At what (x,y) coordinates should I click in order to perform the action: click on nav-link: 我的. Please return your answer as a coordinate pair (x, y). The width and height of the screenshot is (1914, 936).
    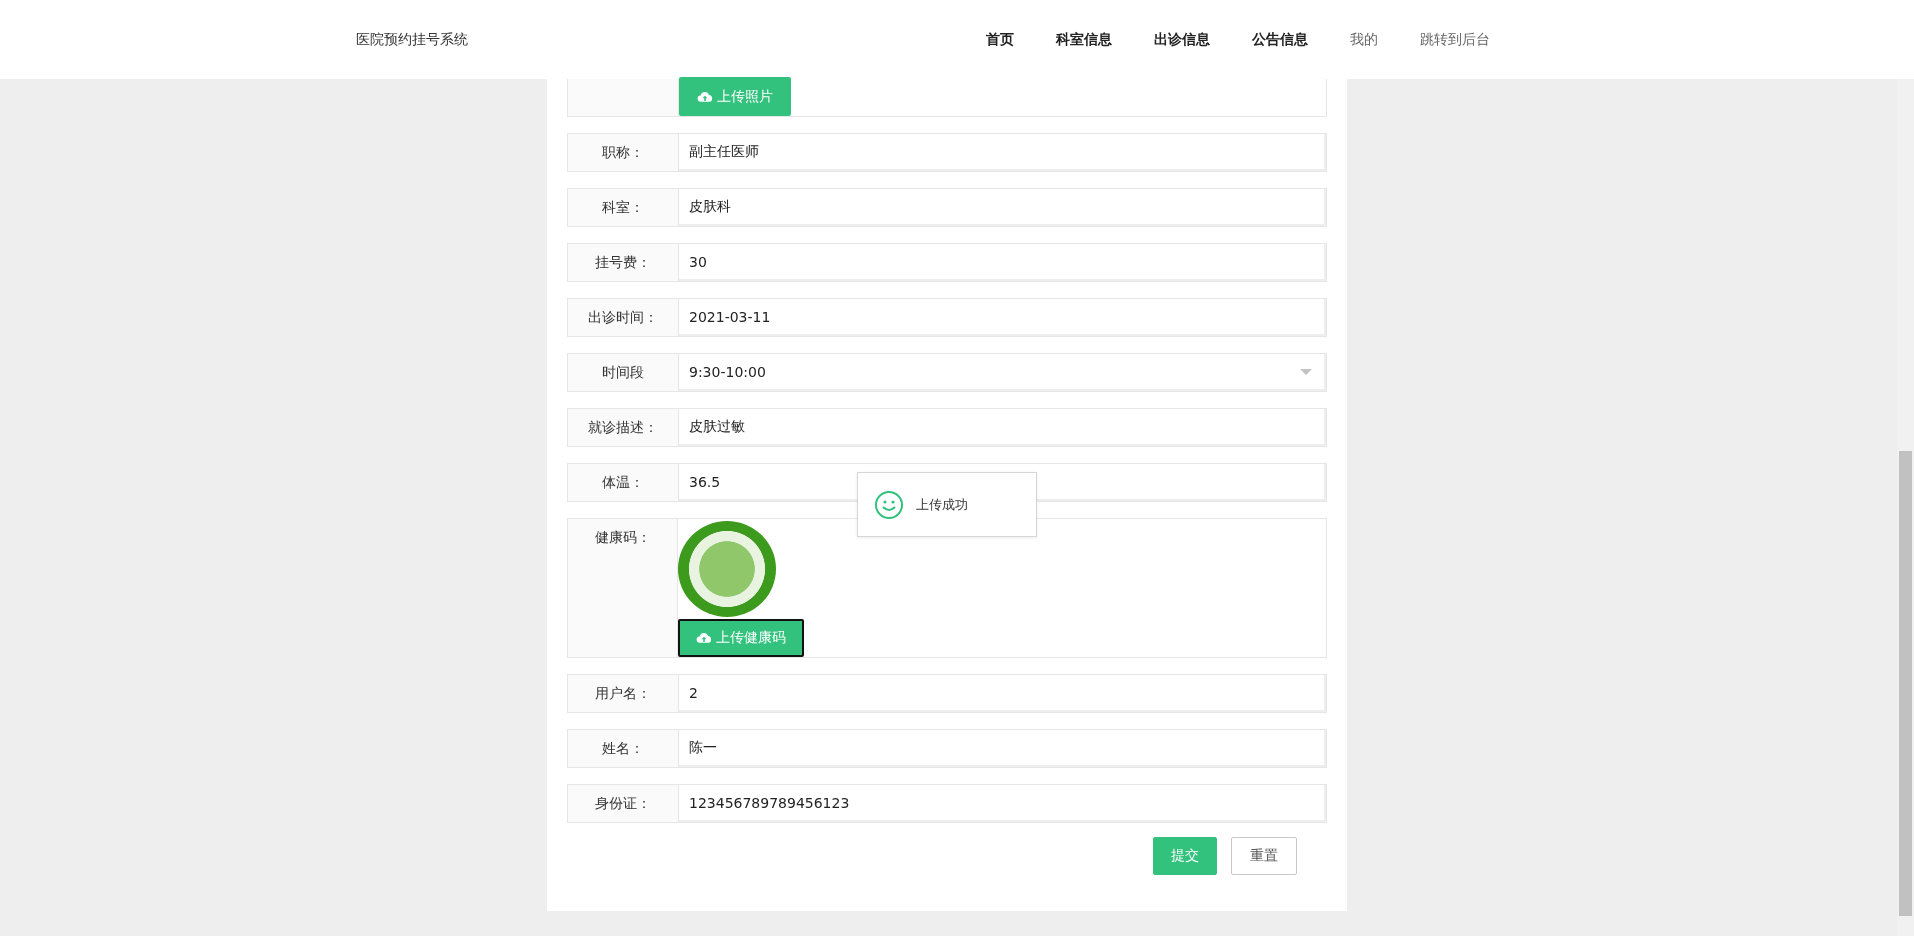
    Looking at the image, I should click on (1364, 39).